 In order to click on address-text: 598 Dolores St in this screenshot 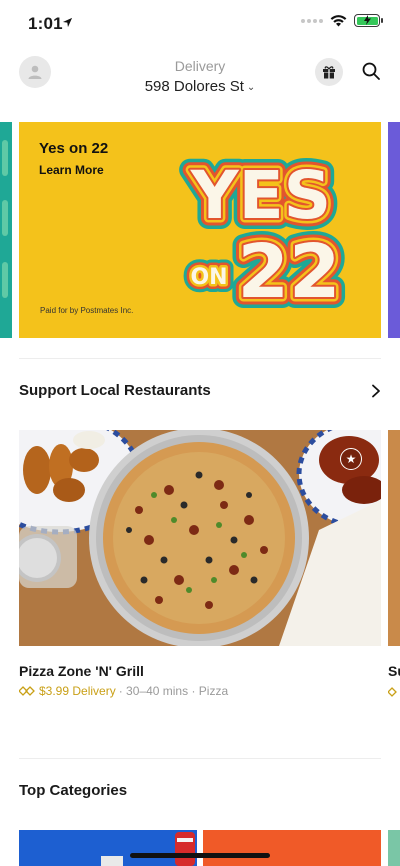, I will do `click(194, 86)`.